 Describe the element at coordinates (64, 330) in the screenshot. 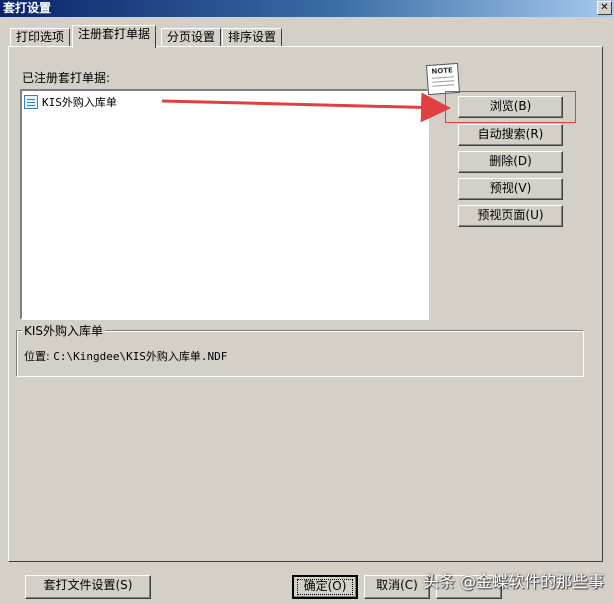

I see `detail-group-title: KIS外购入库单` at that location.